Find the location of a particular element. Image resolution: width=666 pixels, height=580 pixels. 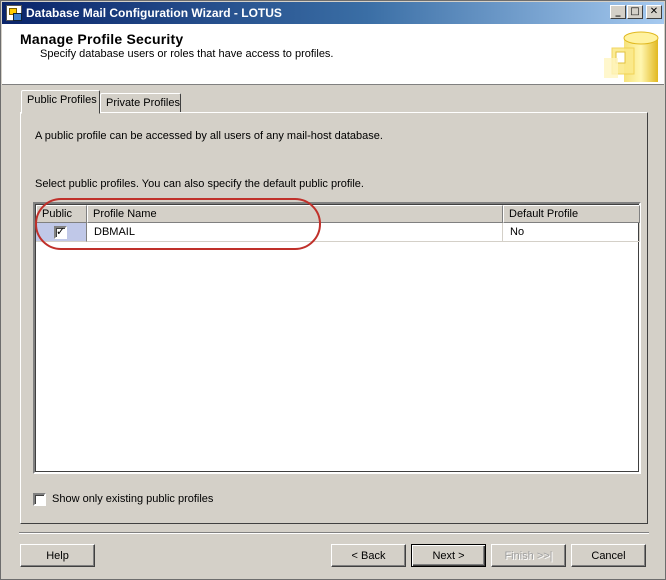

show-existing-checkbox is located at coordinates (39, 499).